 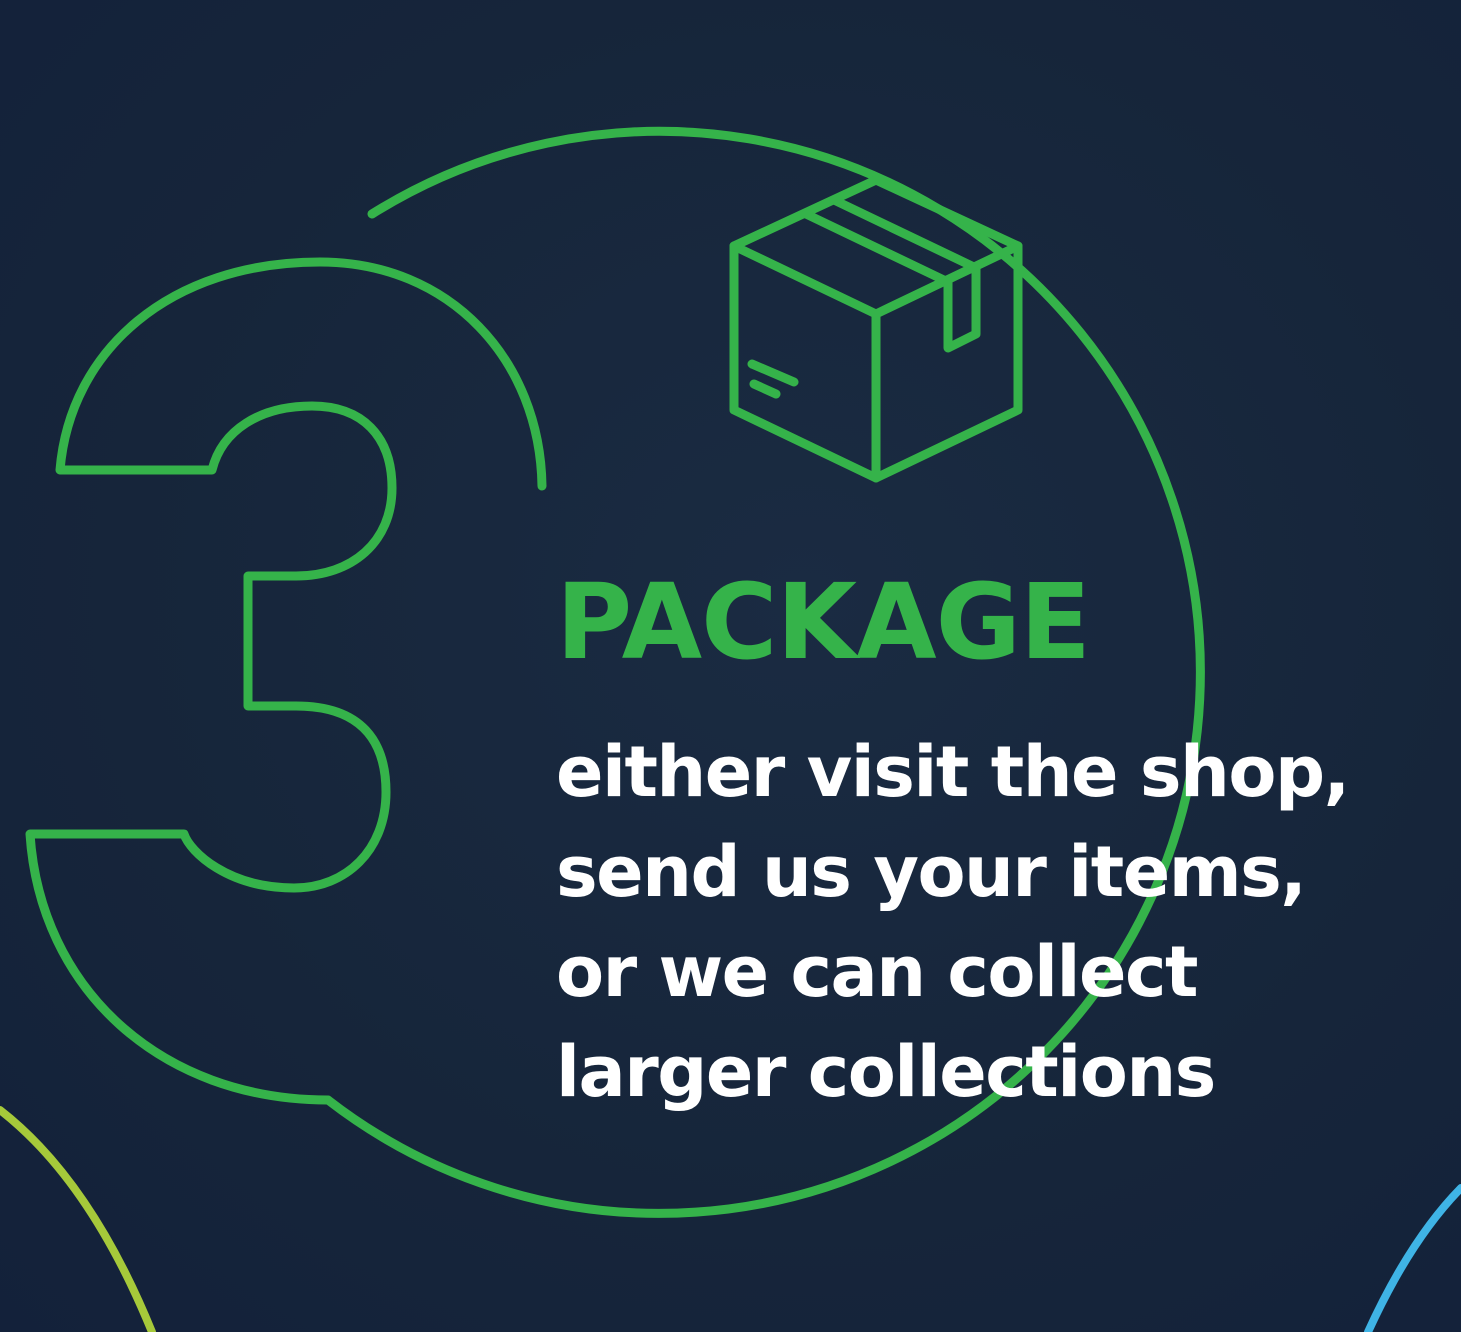 I want to click on lime-curve-decoration, so click(x=78, y=1219).